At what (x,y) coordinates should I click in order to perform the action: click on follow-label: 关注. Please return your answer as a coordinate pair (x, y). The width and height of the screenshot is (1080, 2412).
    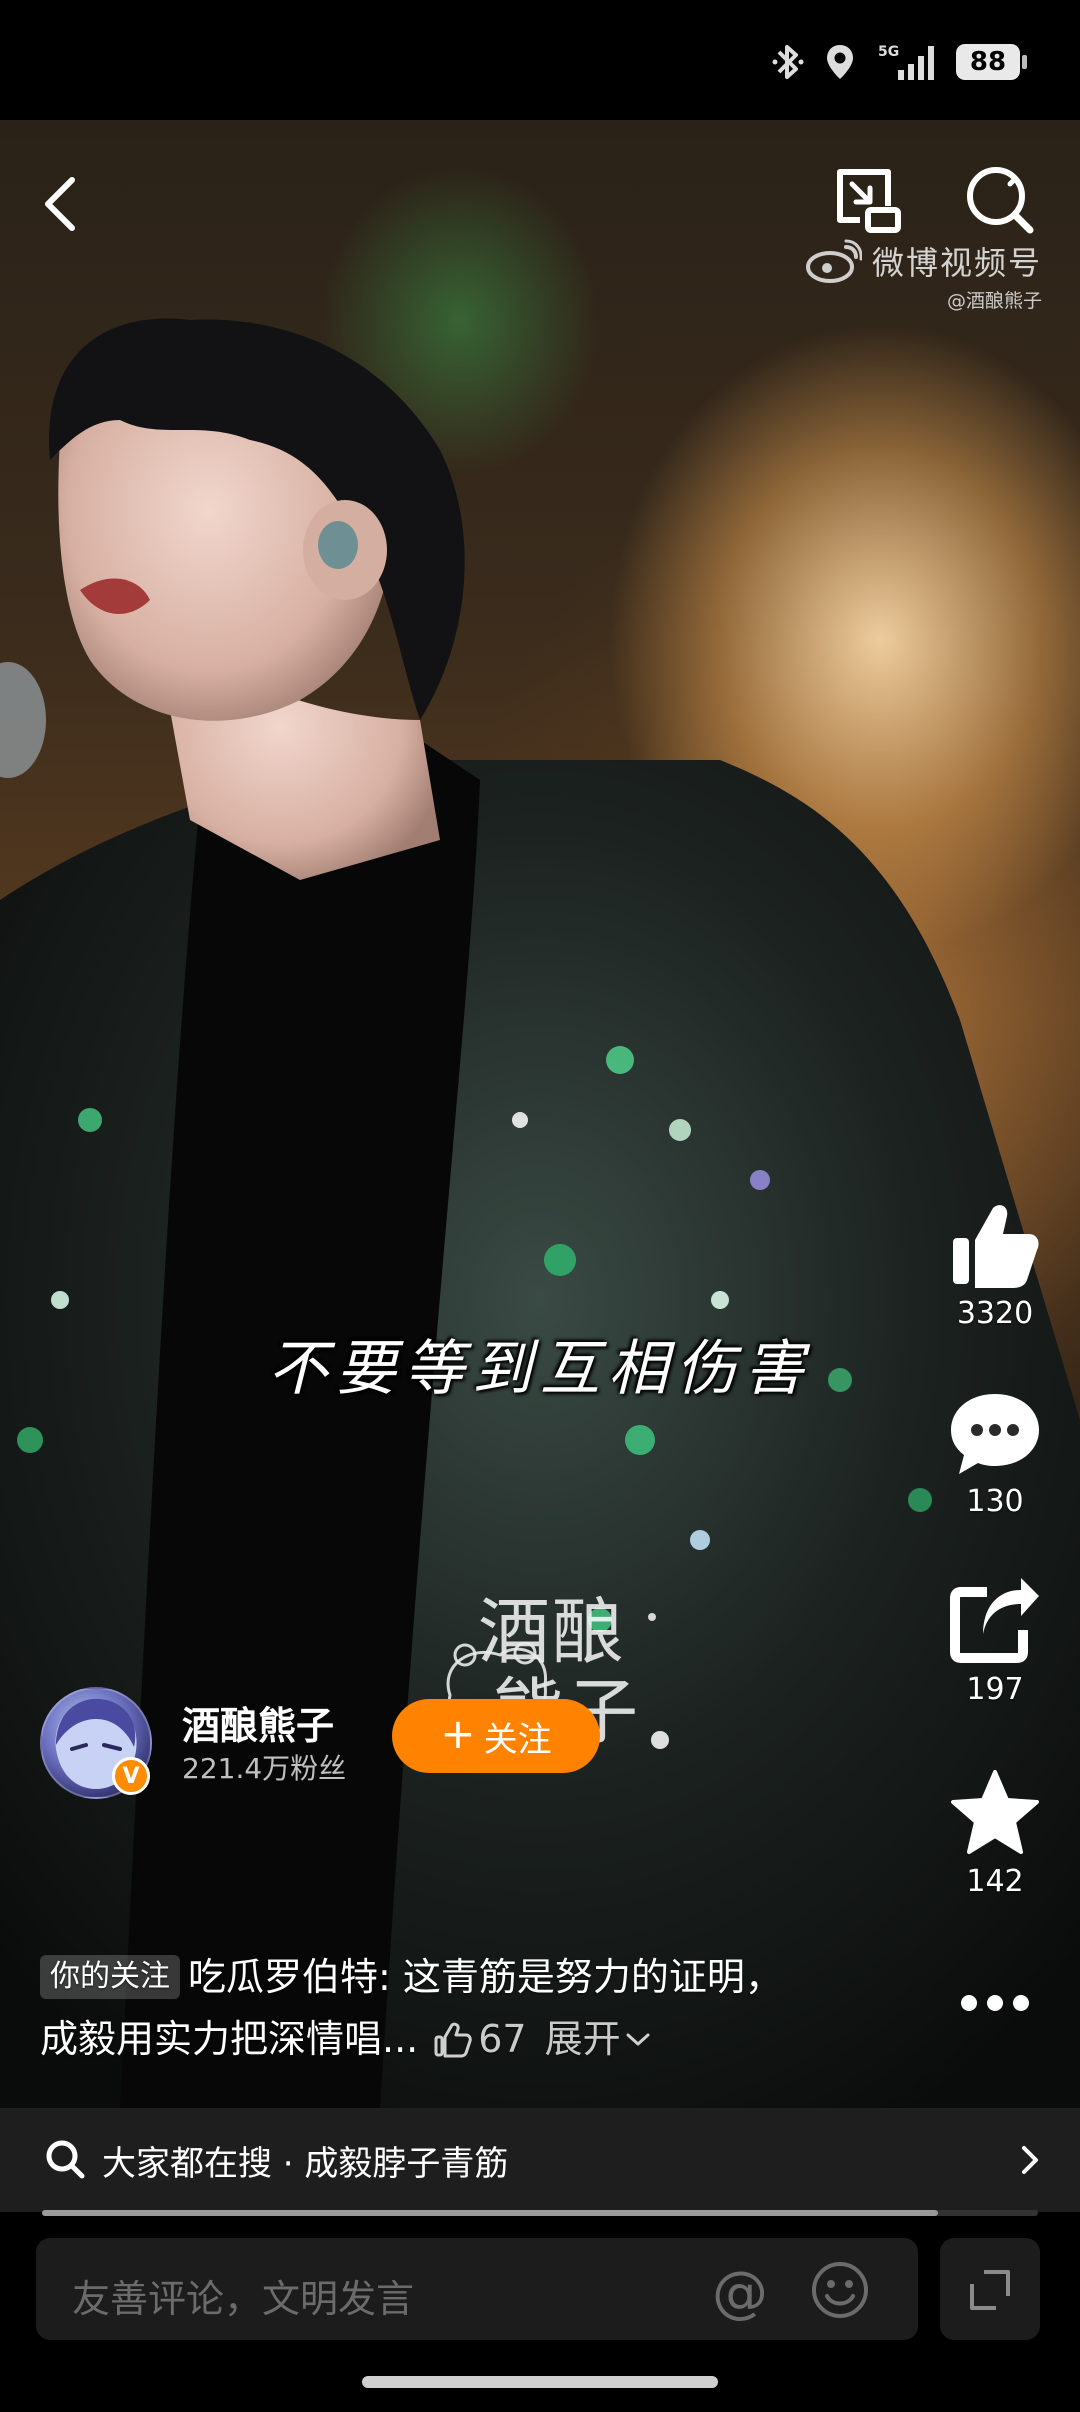
    Looking at the image, I should click on (517, 1739).